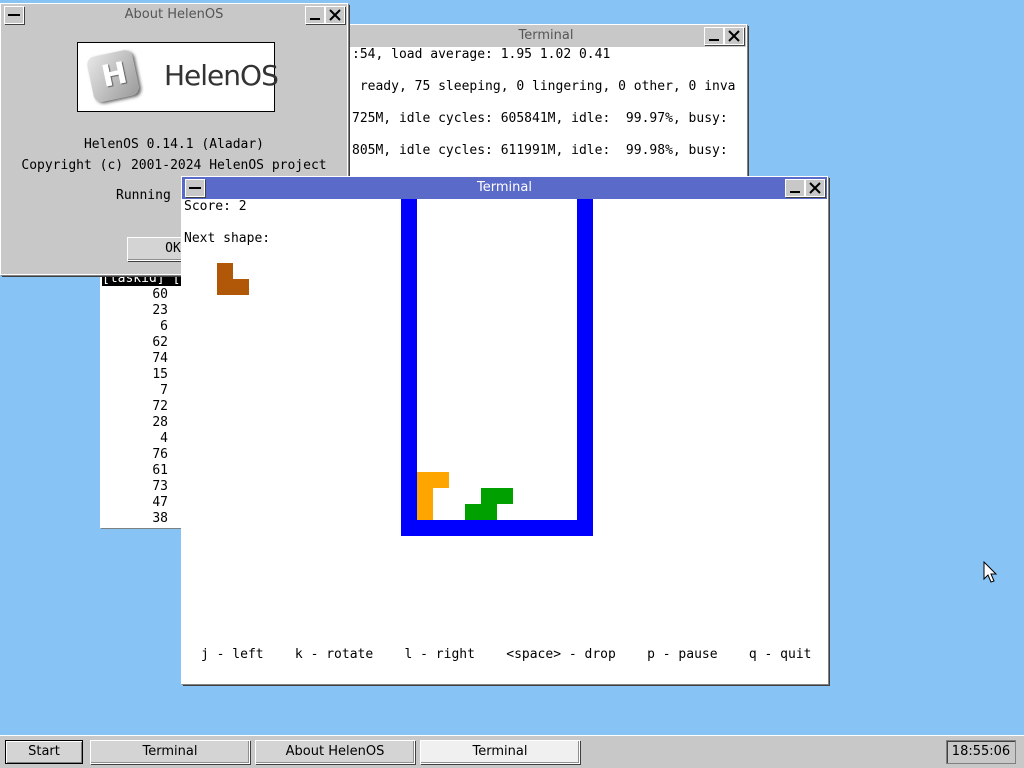 Image resolution: width=1024 pixels, height=768 pixels. I want to click on window-title: About HelenOS, so click(174, 14).